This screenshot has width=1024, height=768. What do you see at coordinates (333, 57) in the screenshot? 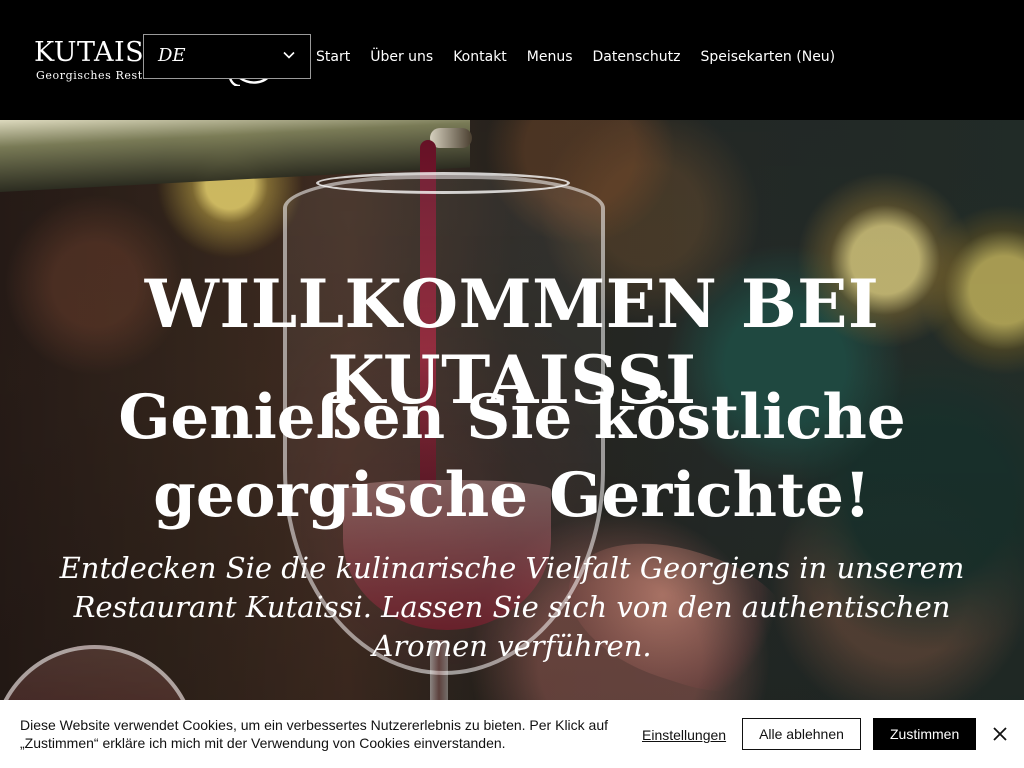
I see `nav-start: Start` at bounding box center [333, 57].